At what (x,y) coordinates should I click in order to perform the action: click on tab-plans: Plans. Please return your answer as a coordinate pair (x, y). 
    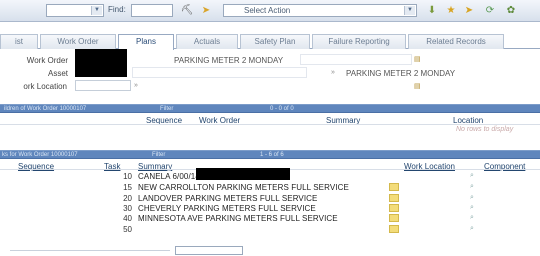
    Looking at the image, I should click on (146, 42).